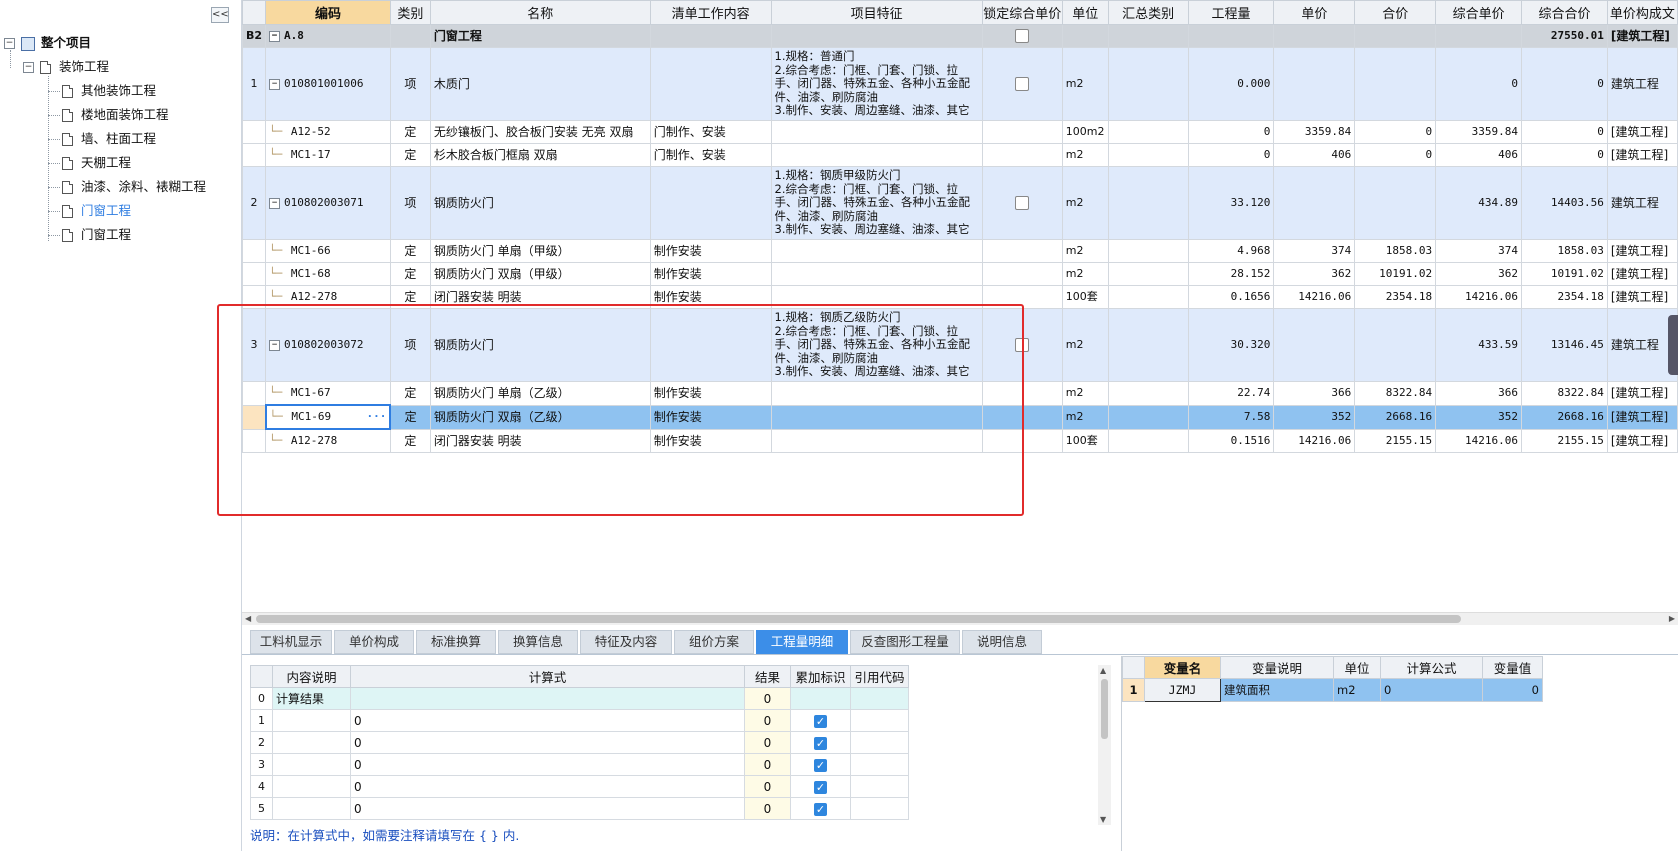 This screenshot has height=851, width=1678. Describe the element at coordinates (1085, 297) in the screenshot. I see `unit-cell: 100套` at that location.